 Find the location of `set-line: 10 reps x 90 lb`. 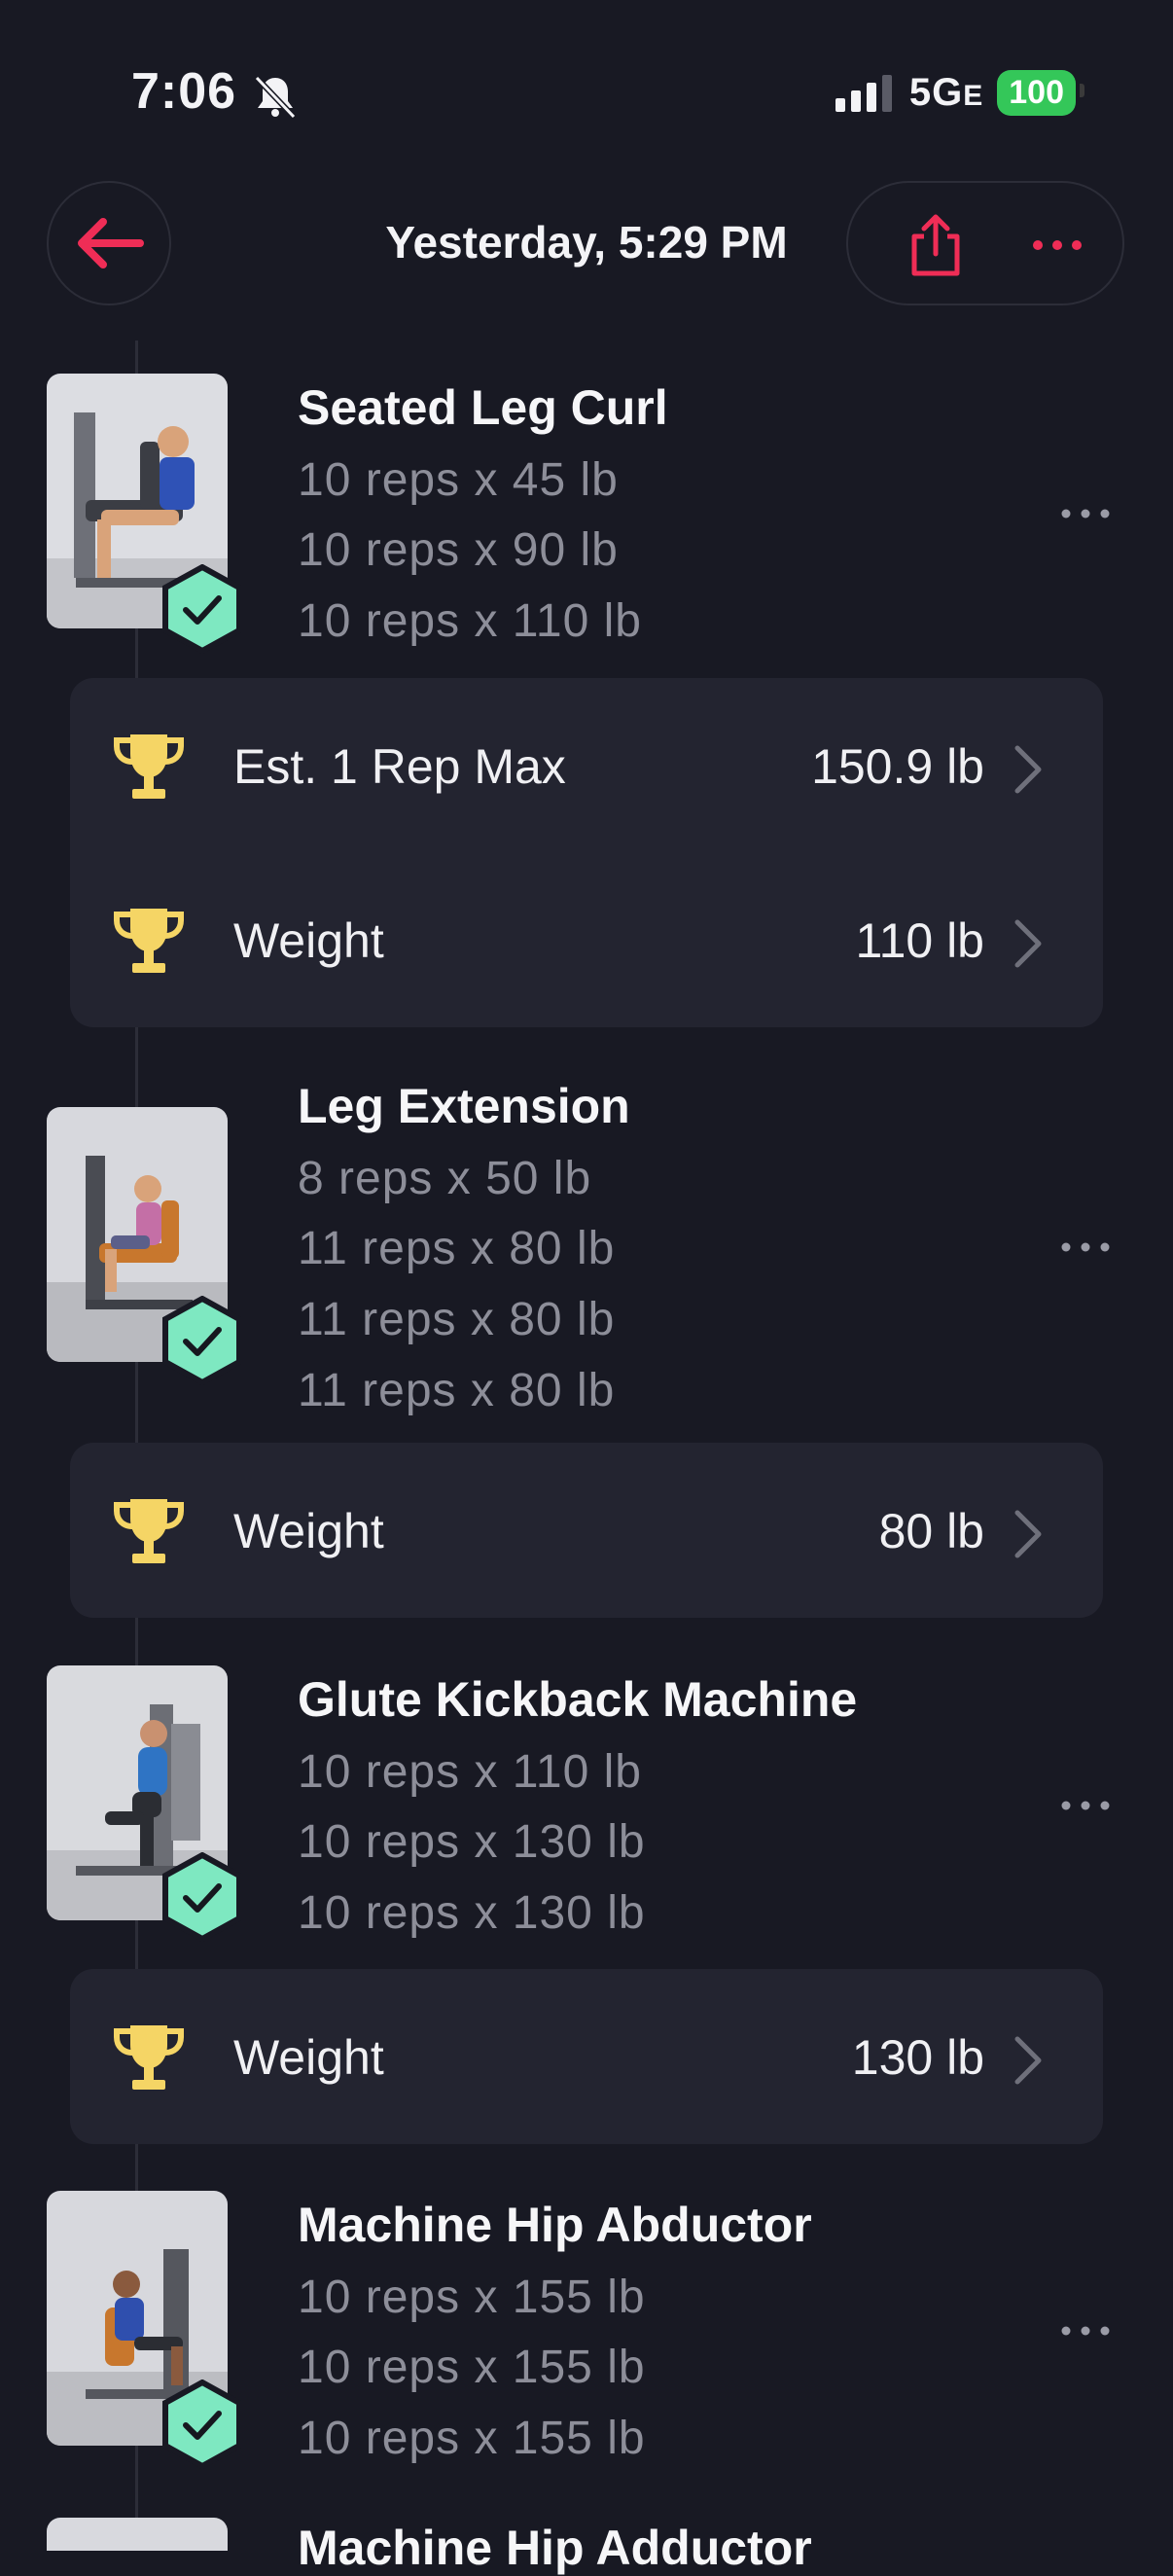

set-line: 10 reps x 90 lb is located at coordinates (458, 550).